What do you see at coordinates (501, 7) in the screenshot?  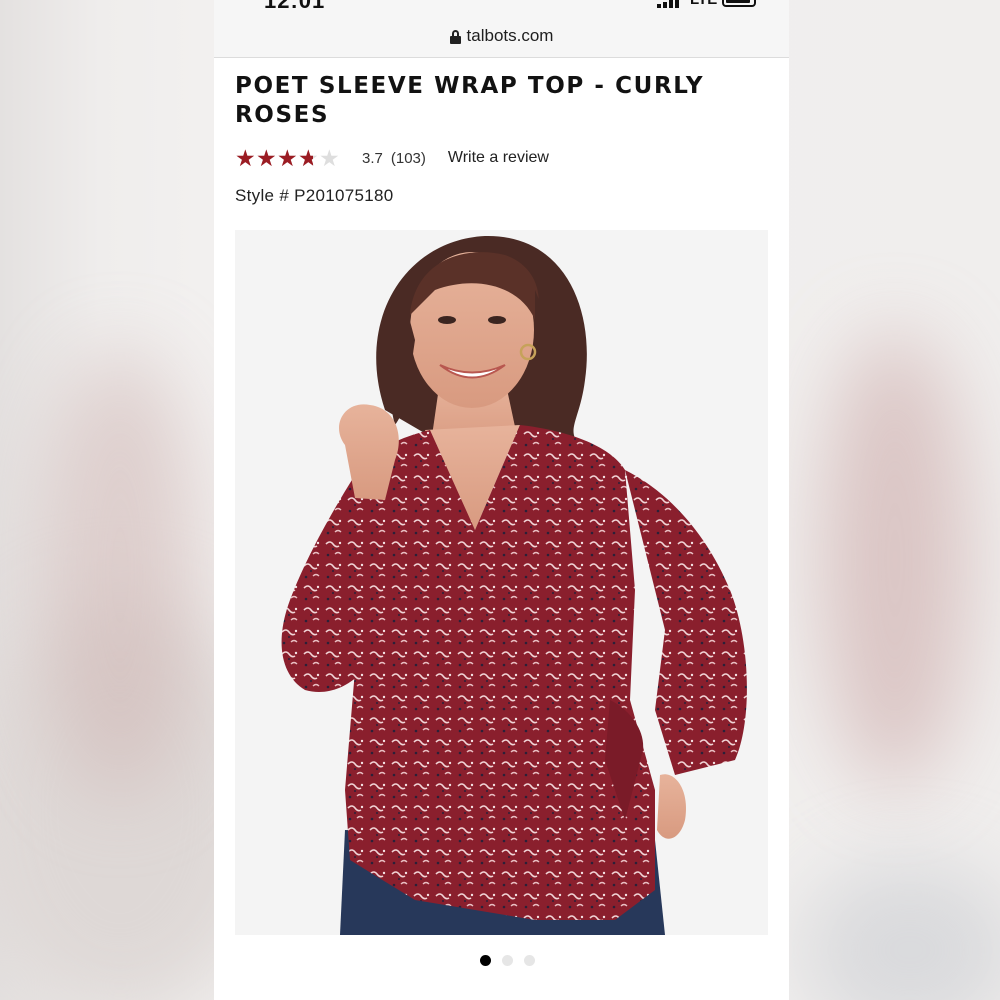 I see `status-bar: 12:01 LTE` at bounding box center [501, 7].